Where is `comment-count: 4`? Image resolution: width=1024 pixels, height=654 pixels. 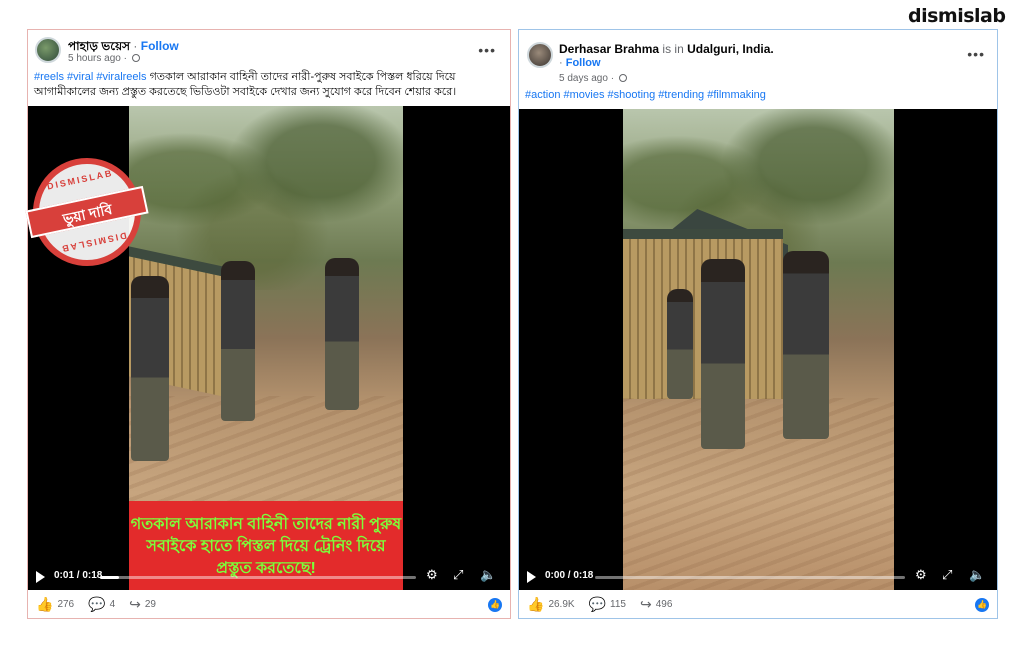
comment-count: 4 is located at coordinates (112, 604).